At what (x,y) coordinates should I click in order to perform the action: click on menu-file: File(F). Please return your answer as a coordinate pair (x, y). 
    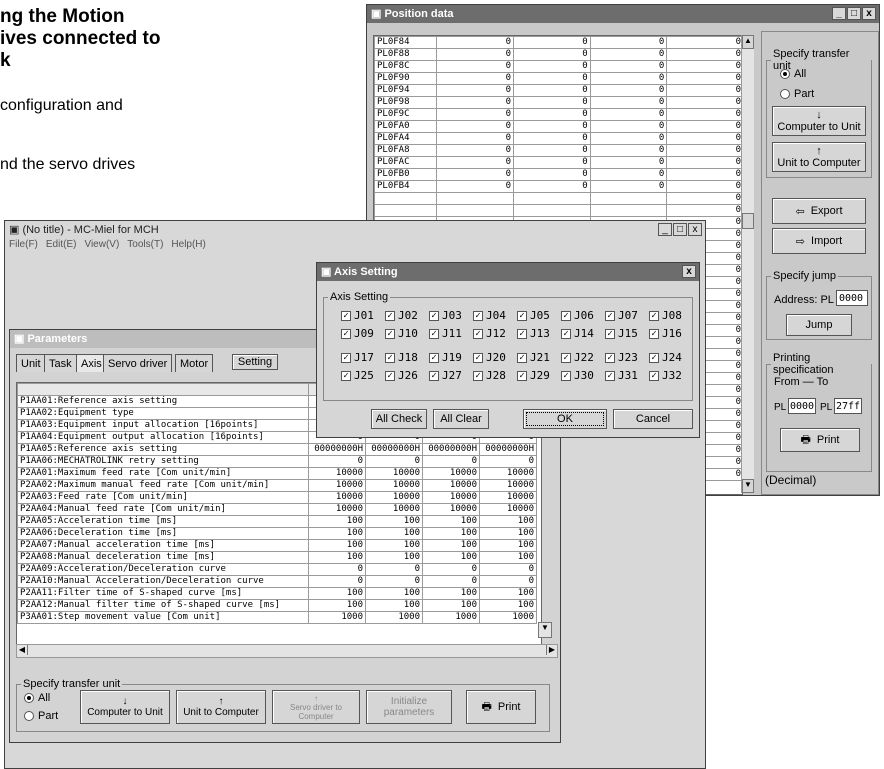
    Looking at the image, I should click on (23, 244).